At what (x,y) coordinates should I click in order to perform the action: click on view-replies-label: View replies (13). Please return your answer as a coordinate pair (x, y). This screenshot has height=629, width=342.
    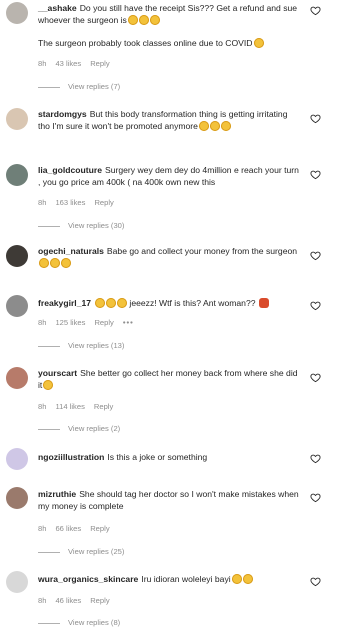
    Looking at the image, I should click on (96, 345).